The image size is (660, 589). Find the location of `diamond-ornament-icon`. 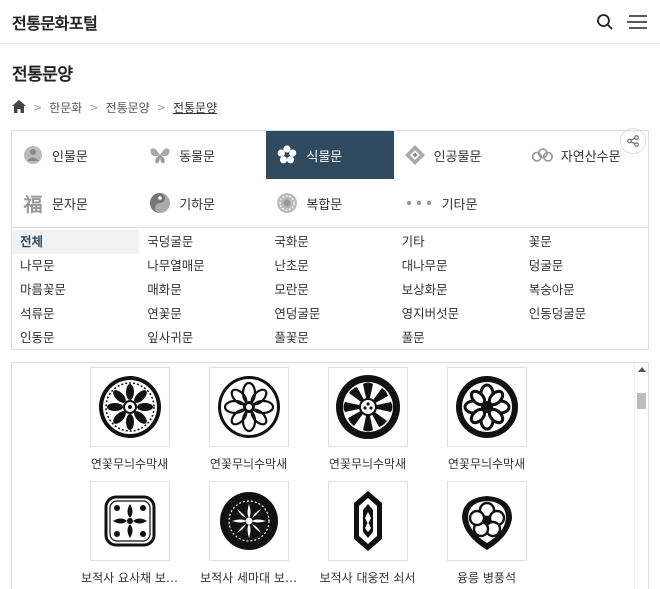

diamond-ornament-icon is located at coordinates (415, 155).